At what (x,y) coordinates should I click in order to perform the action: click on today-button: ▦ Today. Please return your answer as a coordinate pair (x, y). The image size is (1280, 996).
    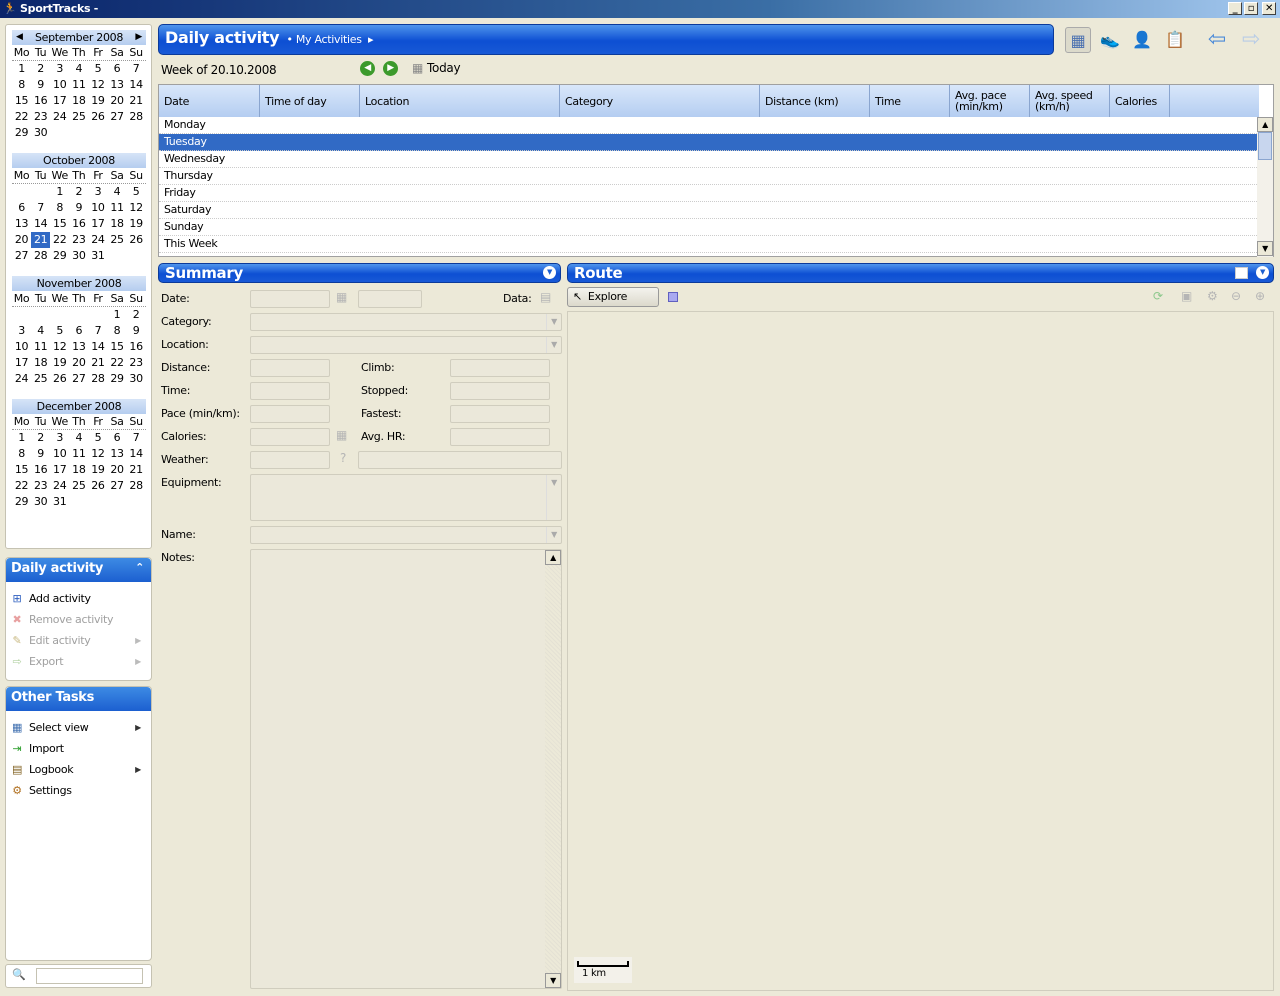
    Looking at the image, I should click on (436, 68).